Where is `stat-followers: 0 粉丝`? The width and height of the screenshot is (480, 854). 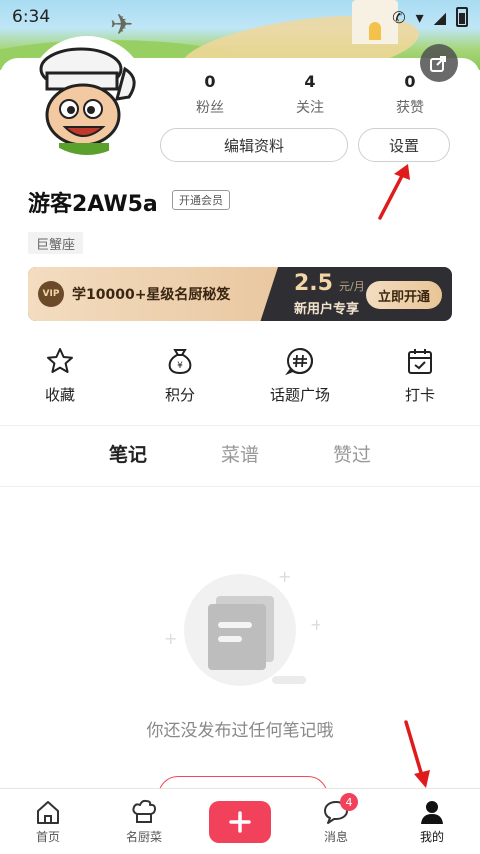 stat-followers: 0 粉丝 is located at coordinates (210, 94).